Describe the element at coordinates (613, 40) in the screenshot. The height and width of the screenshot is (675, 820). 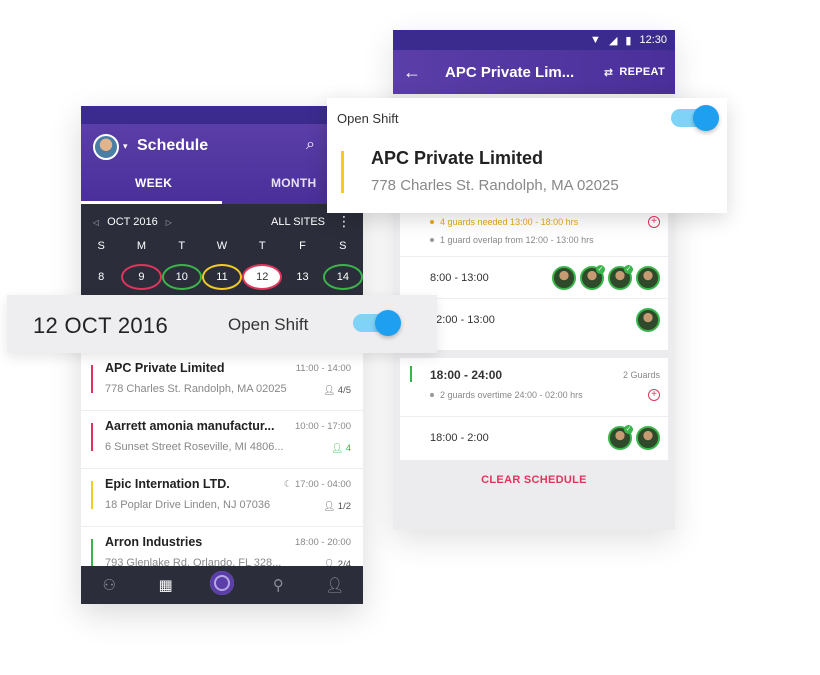
I see `signal-icon: ◢` at that location.